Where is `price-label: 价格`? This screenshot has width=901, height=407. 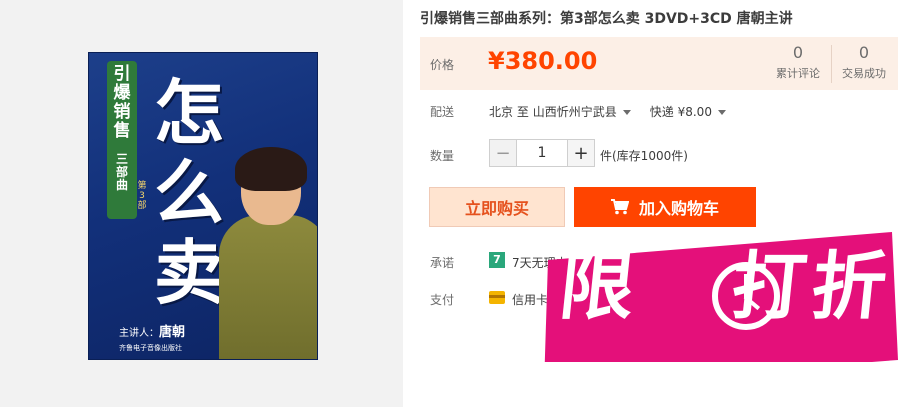
price-label: 价格 is located at coordinates (442, 65).